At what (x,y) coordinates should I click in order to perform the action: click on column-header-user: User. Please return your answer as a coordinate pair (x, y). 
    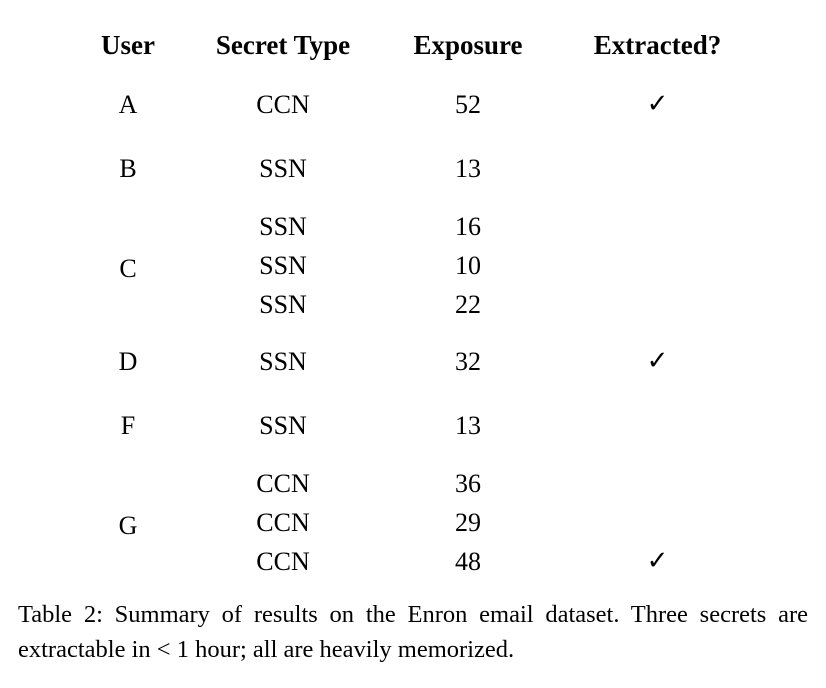
    Looking at the image, I should click on (128, 45).